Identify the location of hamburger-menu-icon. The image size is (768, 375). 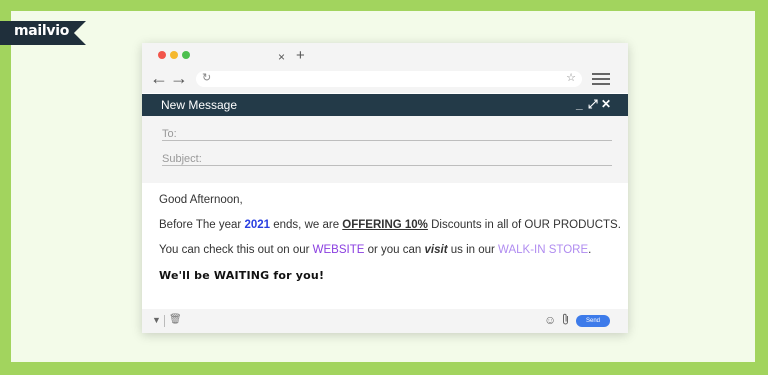
(601, 79).